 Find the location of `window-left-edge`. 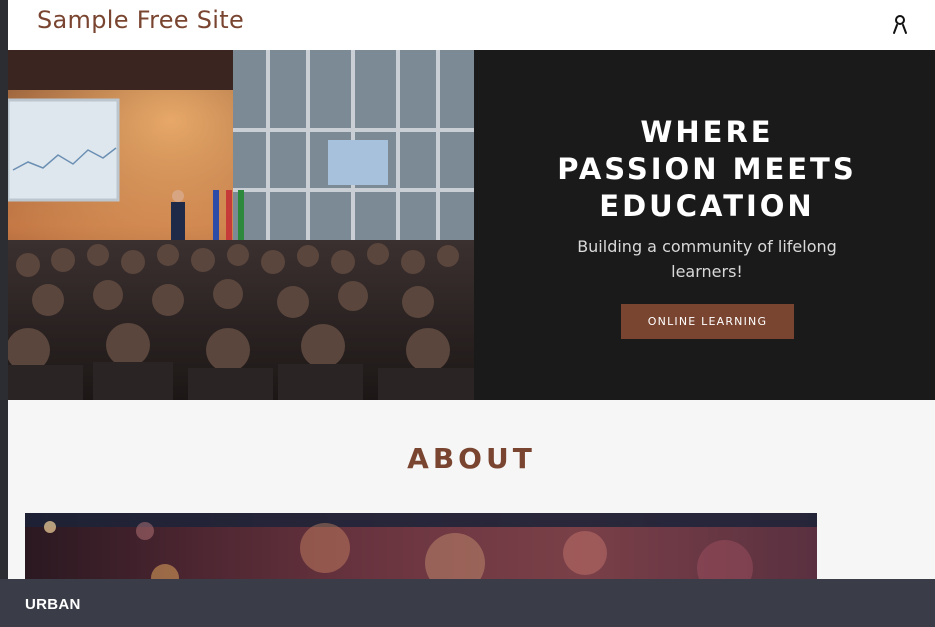

window-left-edge is located at coordinates (4, 313).